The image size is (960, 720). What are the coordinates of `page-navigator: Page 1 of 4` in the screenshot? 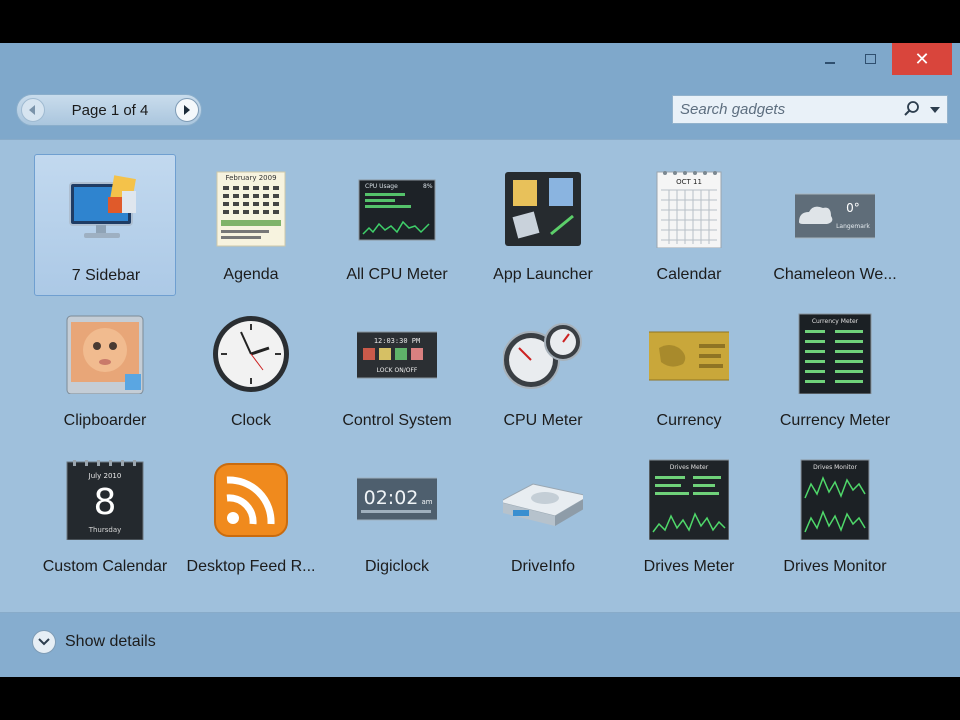 It's located at (109, 110).